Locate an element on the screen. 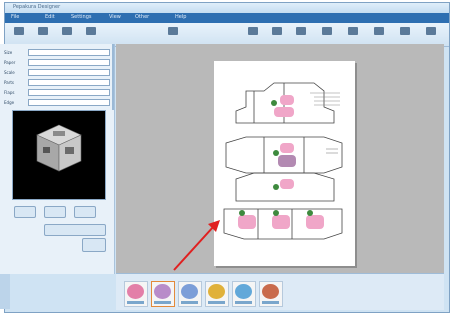  move-icon is located at coordinates (253, 31).